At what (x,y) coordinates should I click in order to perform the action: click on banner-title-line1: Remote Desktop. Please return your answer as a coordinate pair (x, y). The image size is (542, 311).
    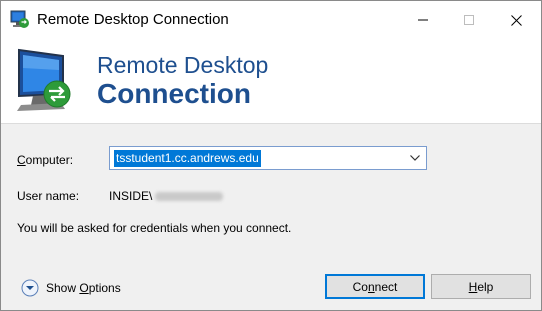
    Looking at the image, I should click on (183, 65).